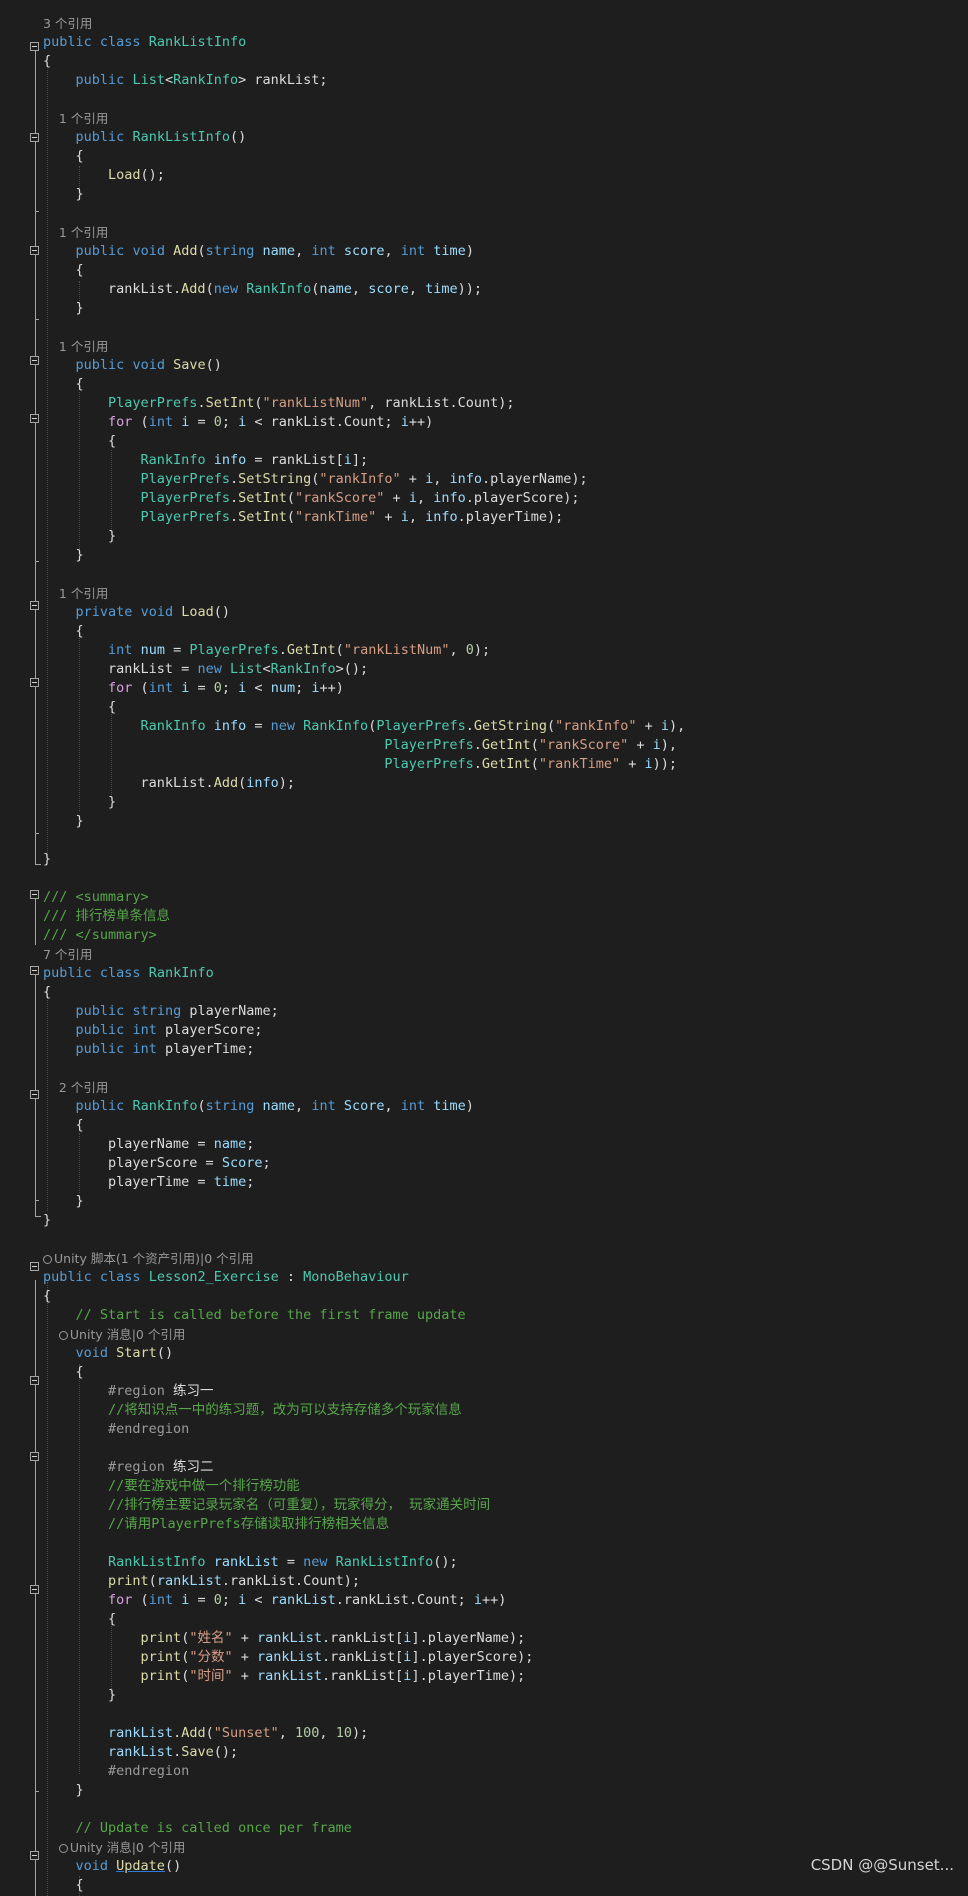 This screenshot has width=968, height=1896. What do you see at coordinates (153, 1030) in the screenshot?
I see `code-line: public int playerScore;` at bounding box center [153, 1030].